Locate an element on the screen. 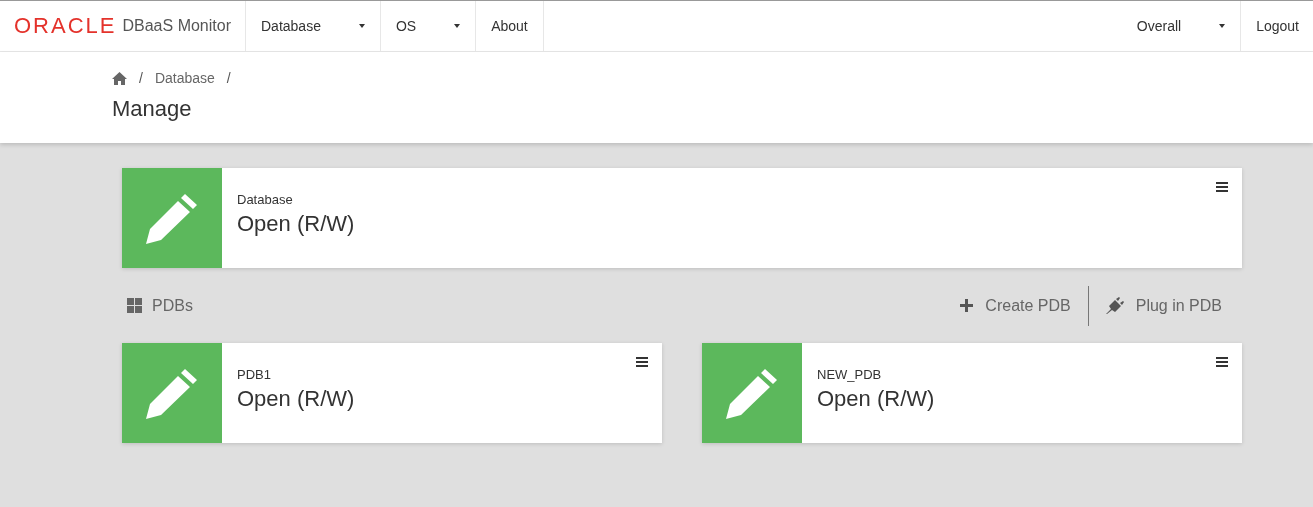 The height and width of the screenshot is (507, 1313). home-icon is located at coordinates (119, 78).